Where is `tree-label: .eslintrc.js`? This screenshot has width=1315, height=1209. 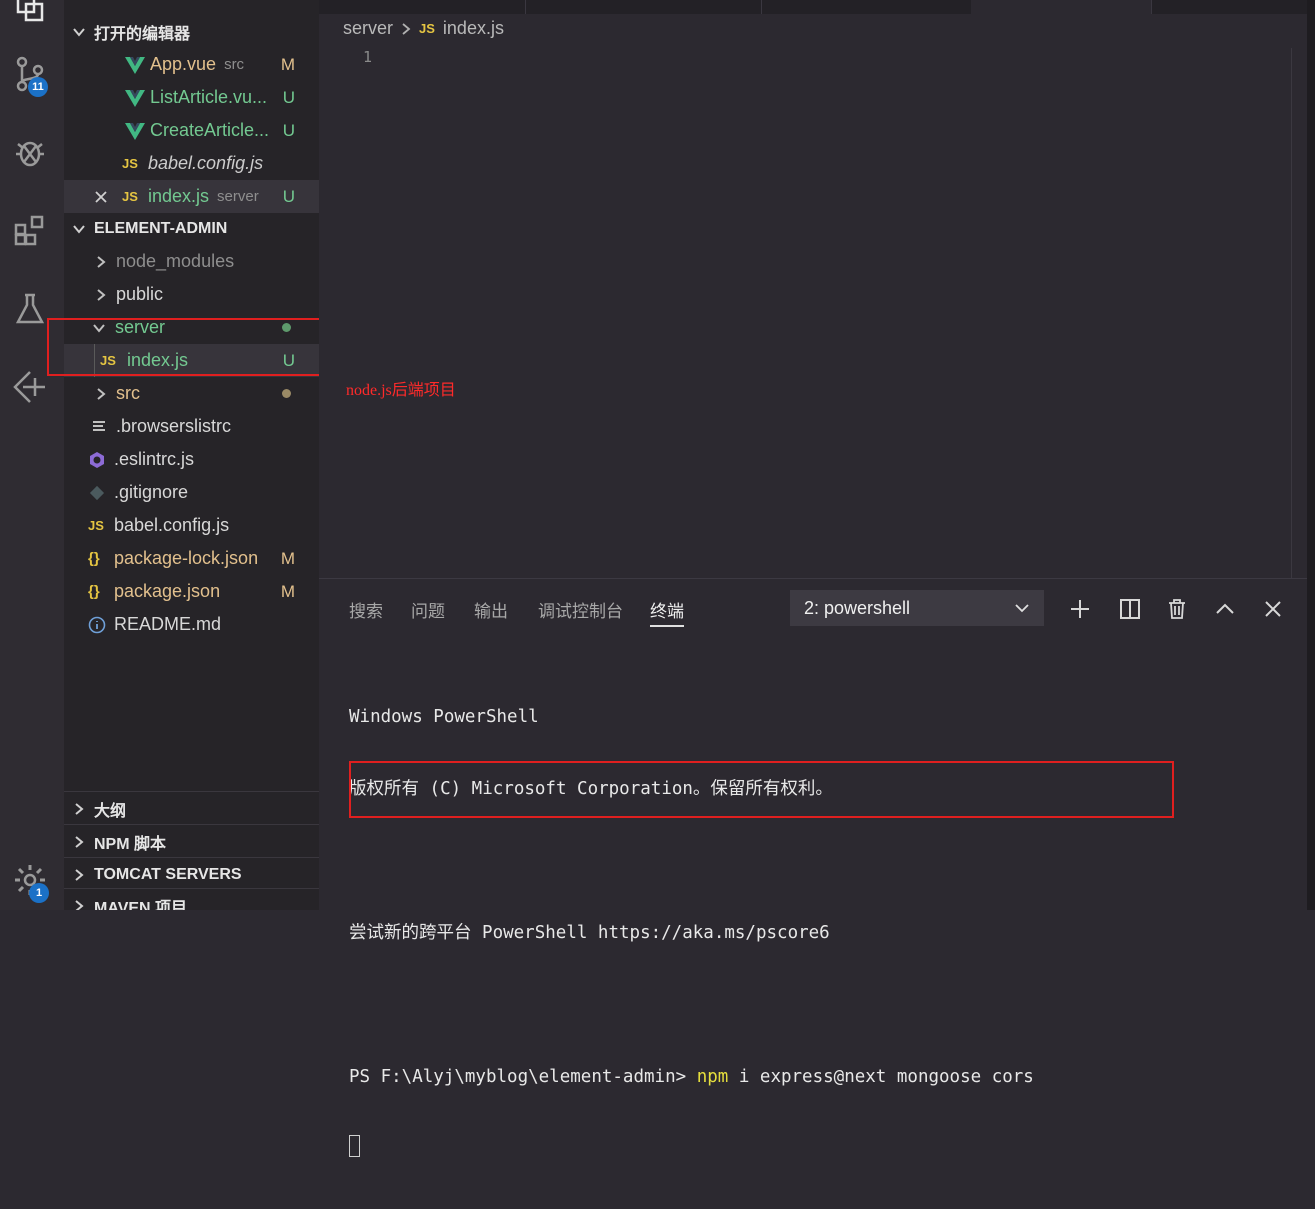
tree-label: .eslintrc.js is located at coordinates (154, 459).